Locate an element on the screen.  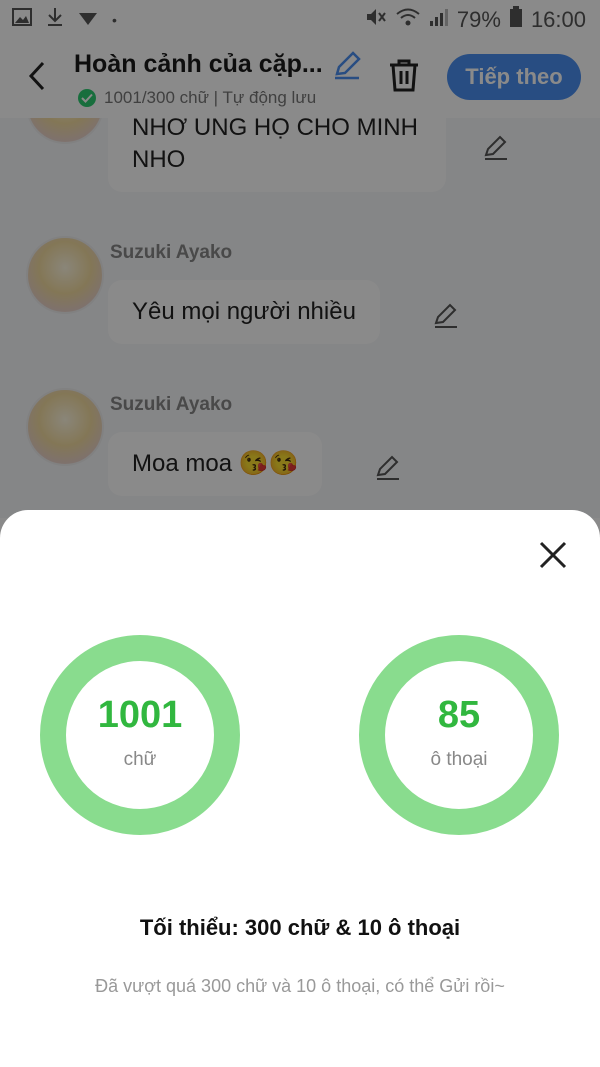
dialogue-count-label: ô thoại is located at coordinates (459, 759).